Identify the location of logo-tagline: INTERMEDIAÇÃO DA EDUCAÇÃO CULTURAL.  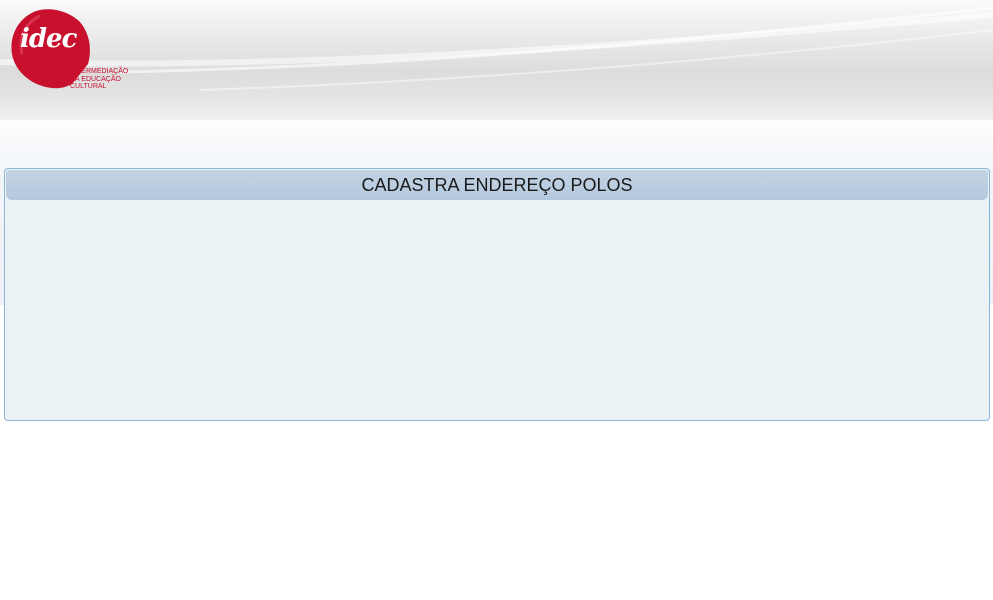
(99, 79).